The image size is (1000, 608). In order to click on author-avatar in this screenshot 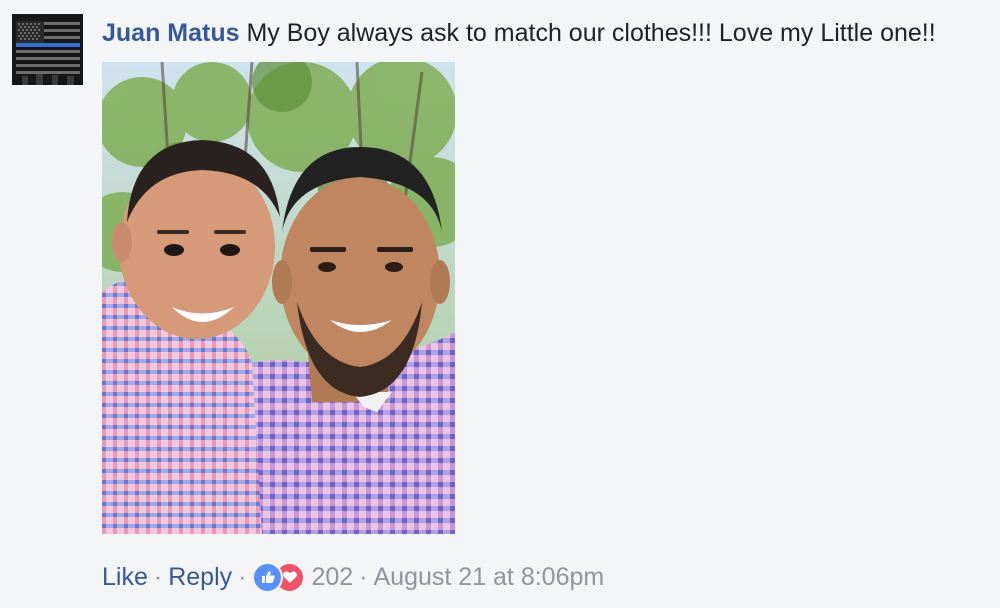, I will do `click(47, 49)`.